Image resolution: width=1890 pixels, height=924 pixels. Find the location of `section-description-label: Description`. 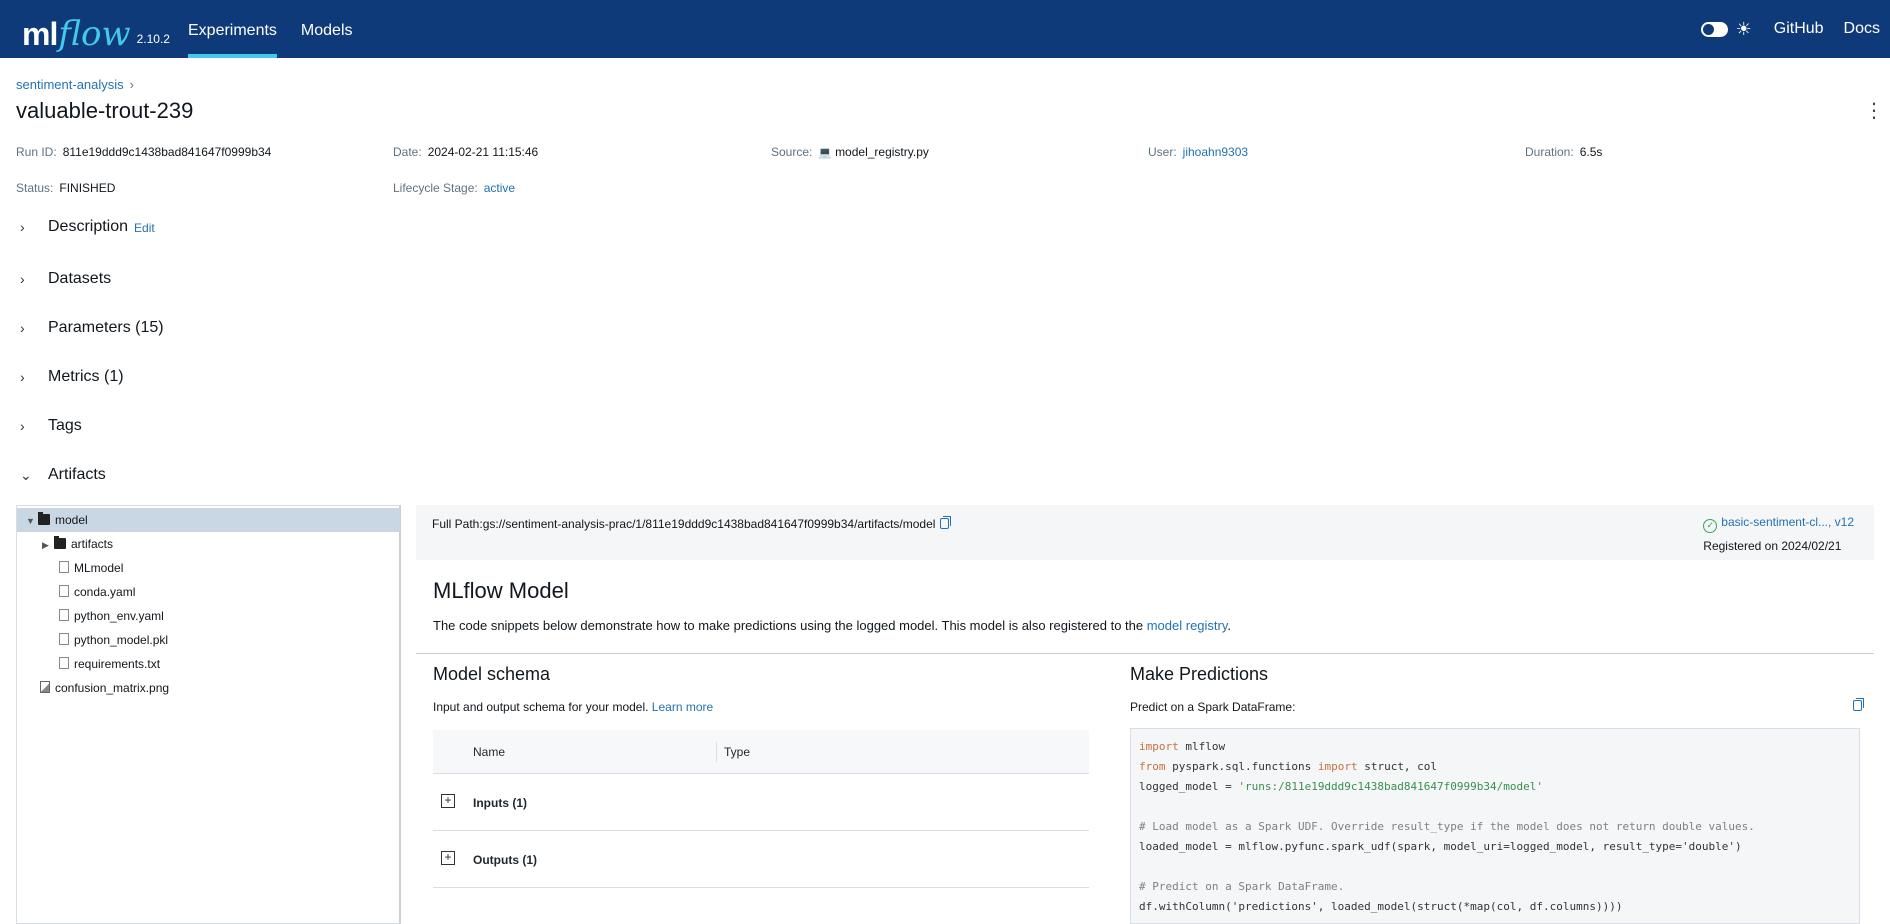

section-description-label: Description is located at coordinates (88, 226).